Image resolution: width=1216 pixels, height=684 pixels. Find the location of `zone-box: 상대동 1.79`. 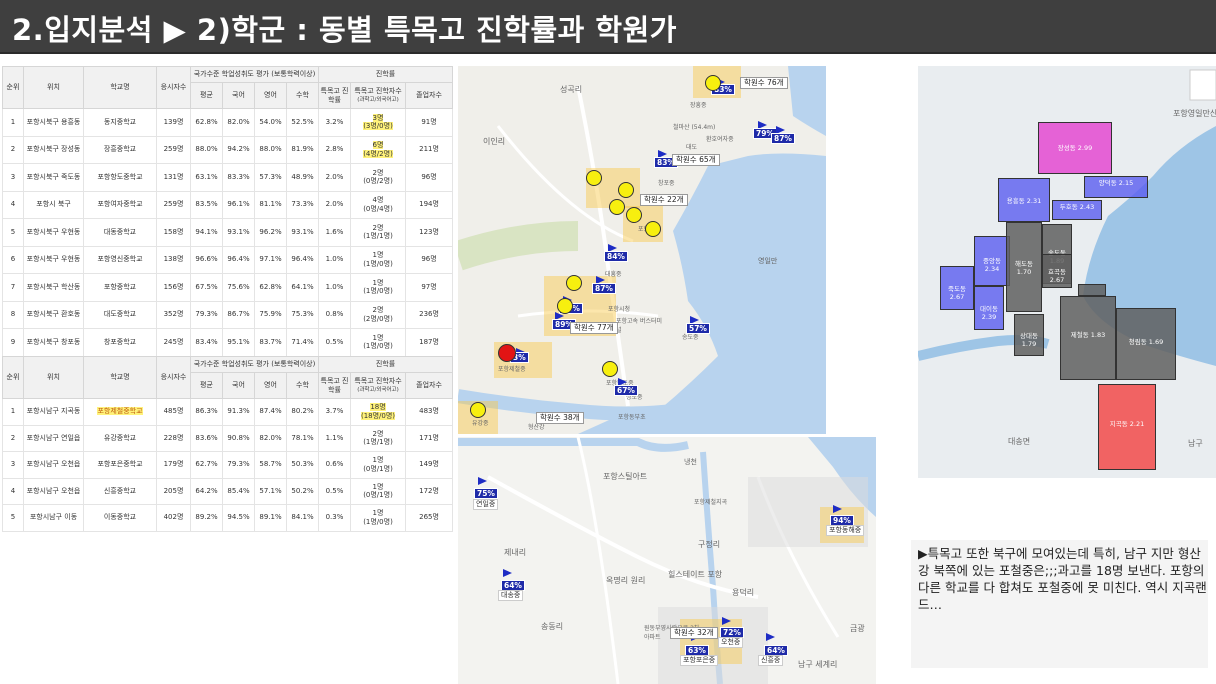

zone-box: 상대동 1.79 is located at coordinates (1029, 335).